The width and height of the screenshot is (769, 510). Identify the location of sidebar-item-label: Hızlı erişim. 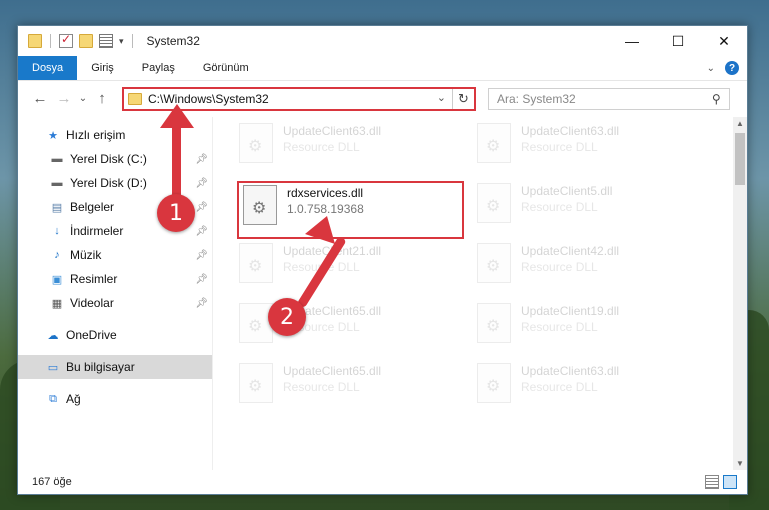
(96, 135).